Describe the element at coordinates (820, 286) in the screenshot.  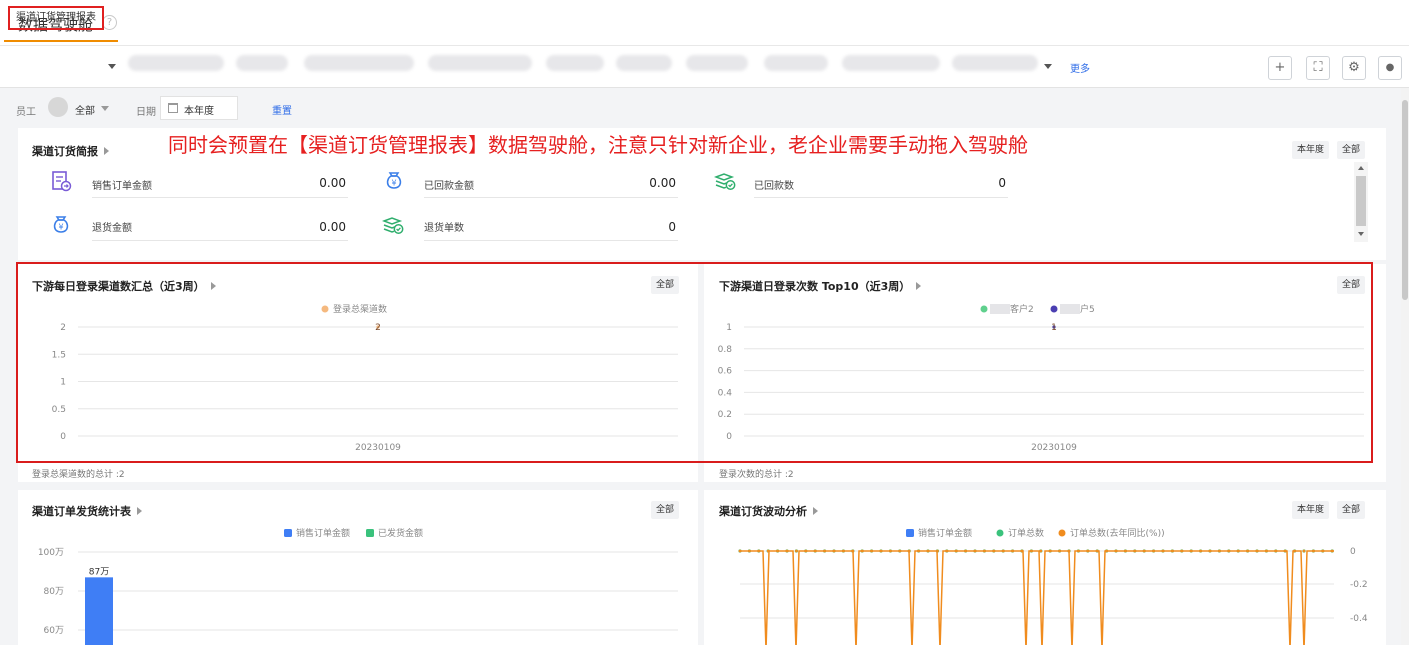
I see `top10-chart-title: 下游渠道日登录次数 Top10（近3周）` at that location.